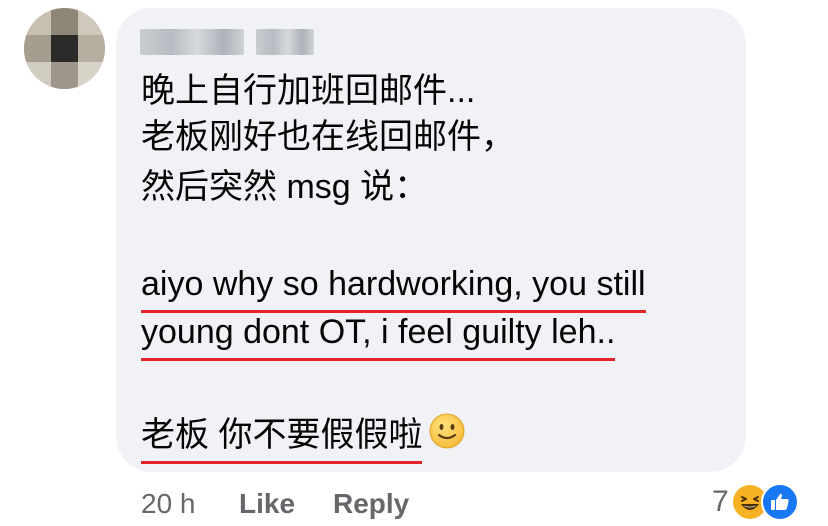  I want to click on quoted-message-underlined: aiyo why so hardworking, you still, so click(393, 288).